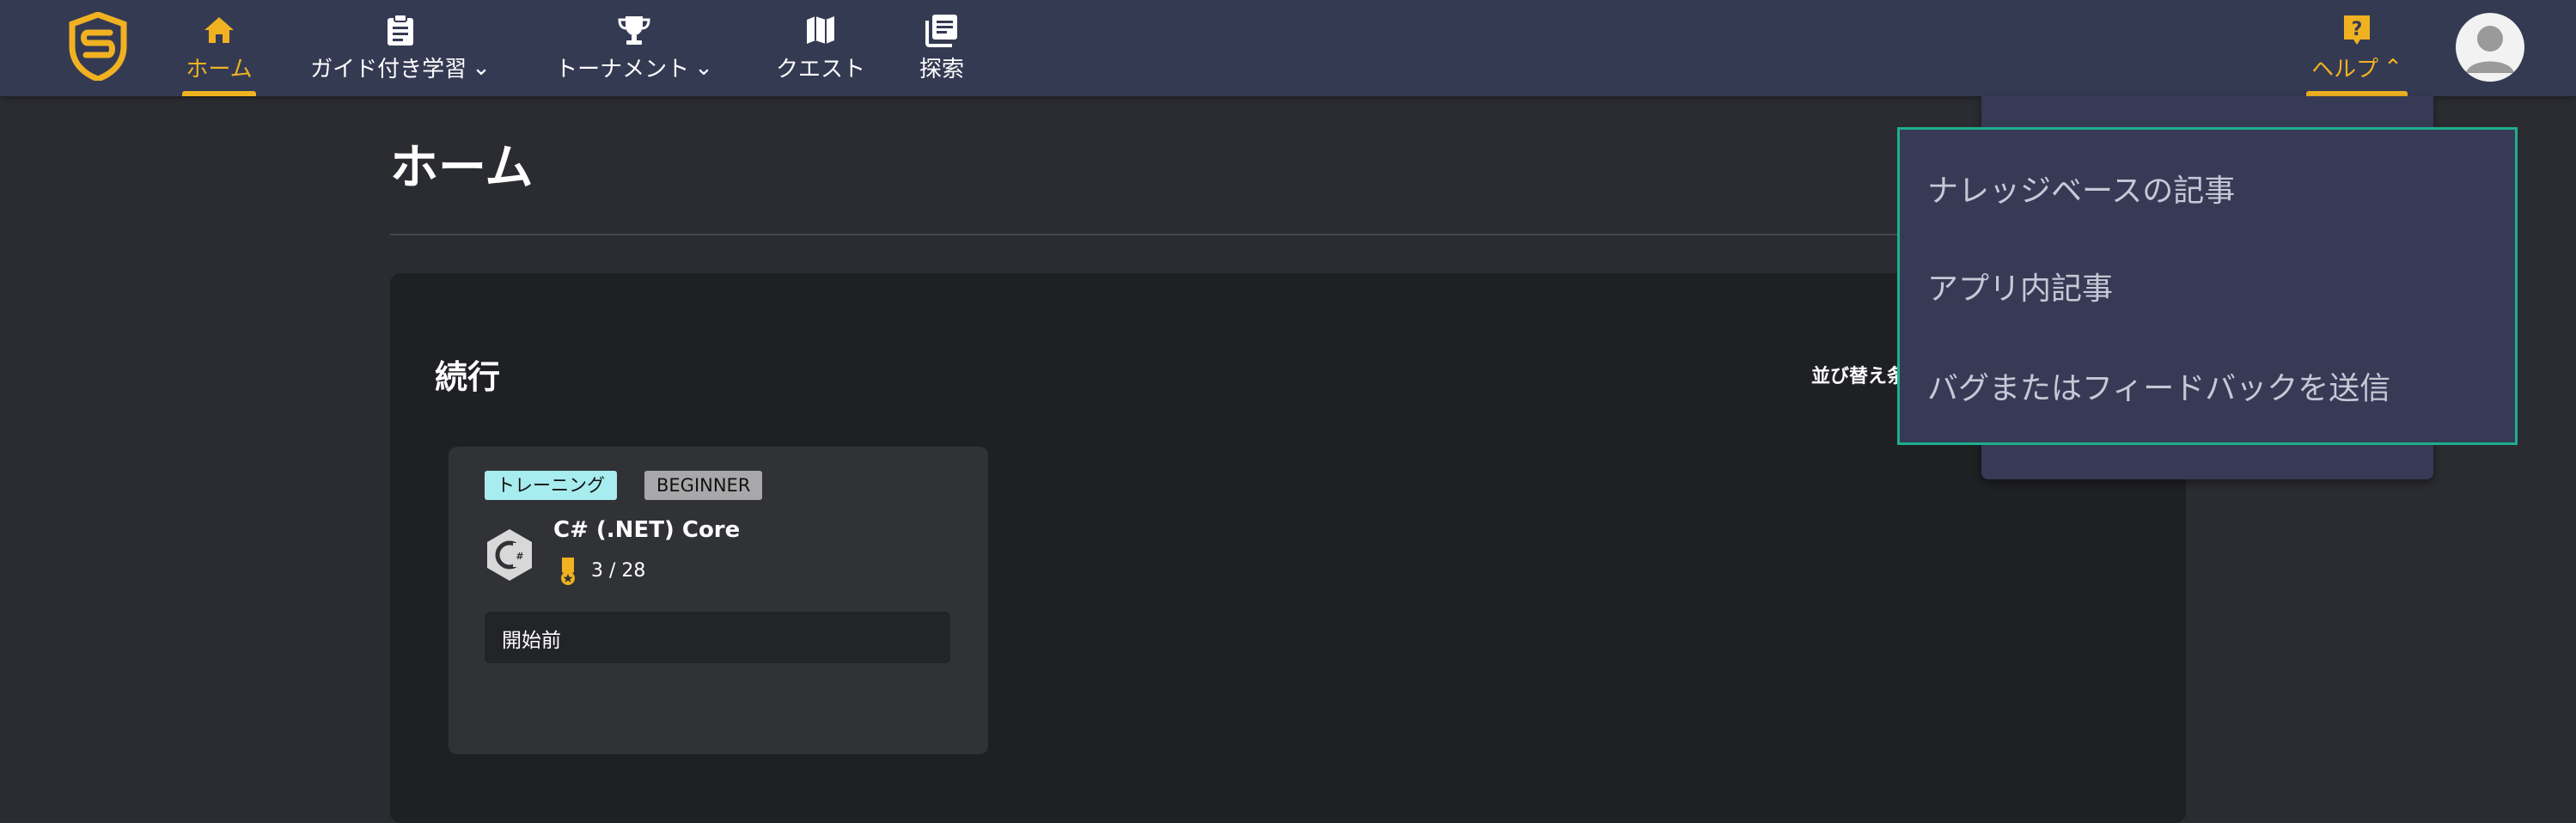  Describe the element at coordinates (618, 571) in the screenshot. I see `progress-count: 3 / 28` at that location.